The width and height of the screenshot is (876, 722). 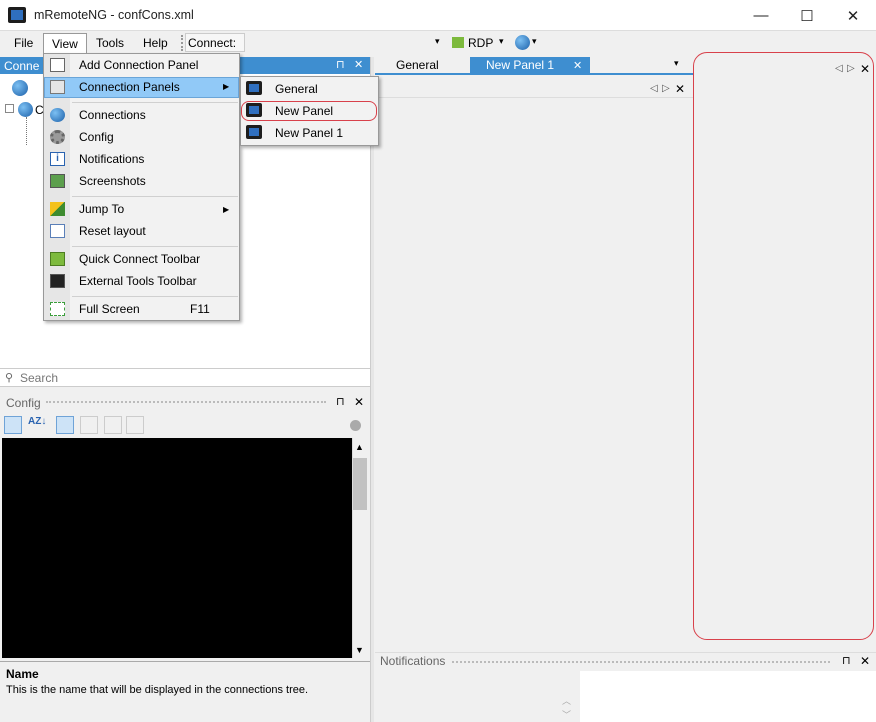 What do you see at coordinates (155, 43) in the screenshot?
I see `menu-help: Help` at bounding box center [155, 43].